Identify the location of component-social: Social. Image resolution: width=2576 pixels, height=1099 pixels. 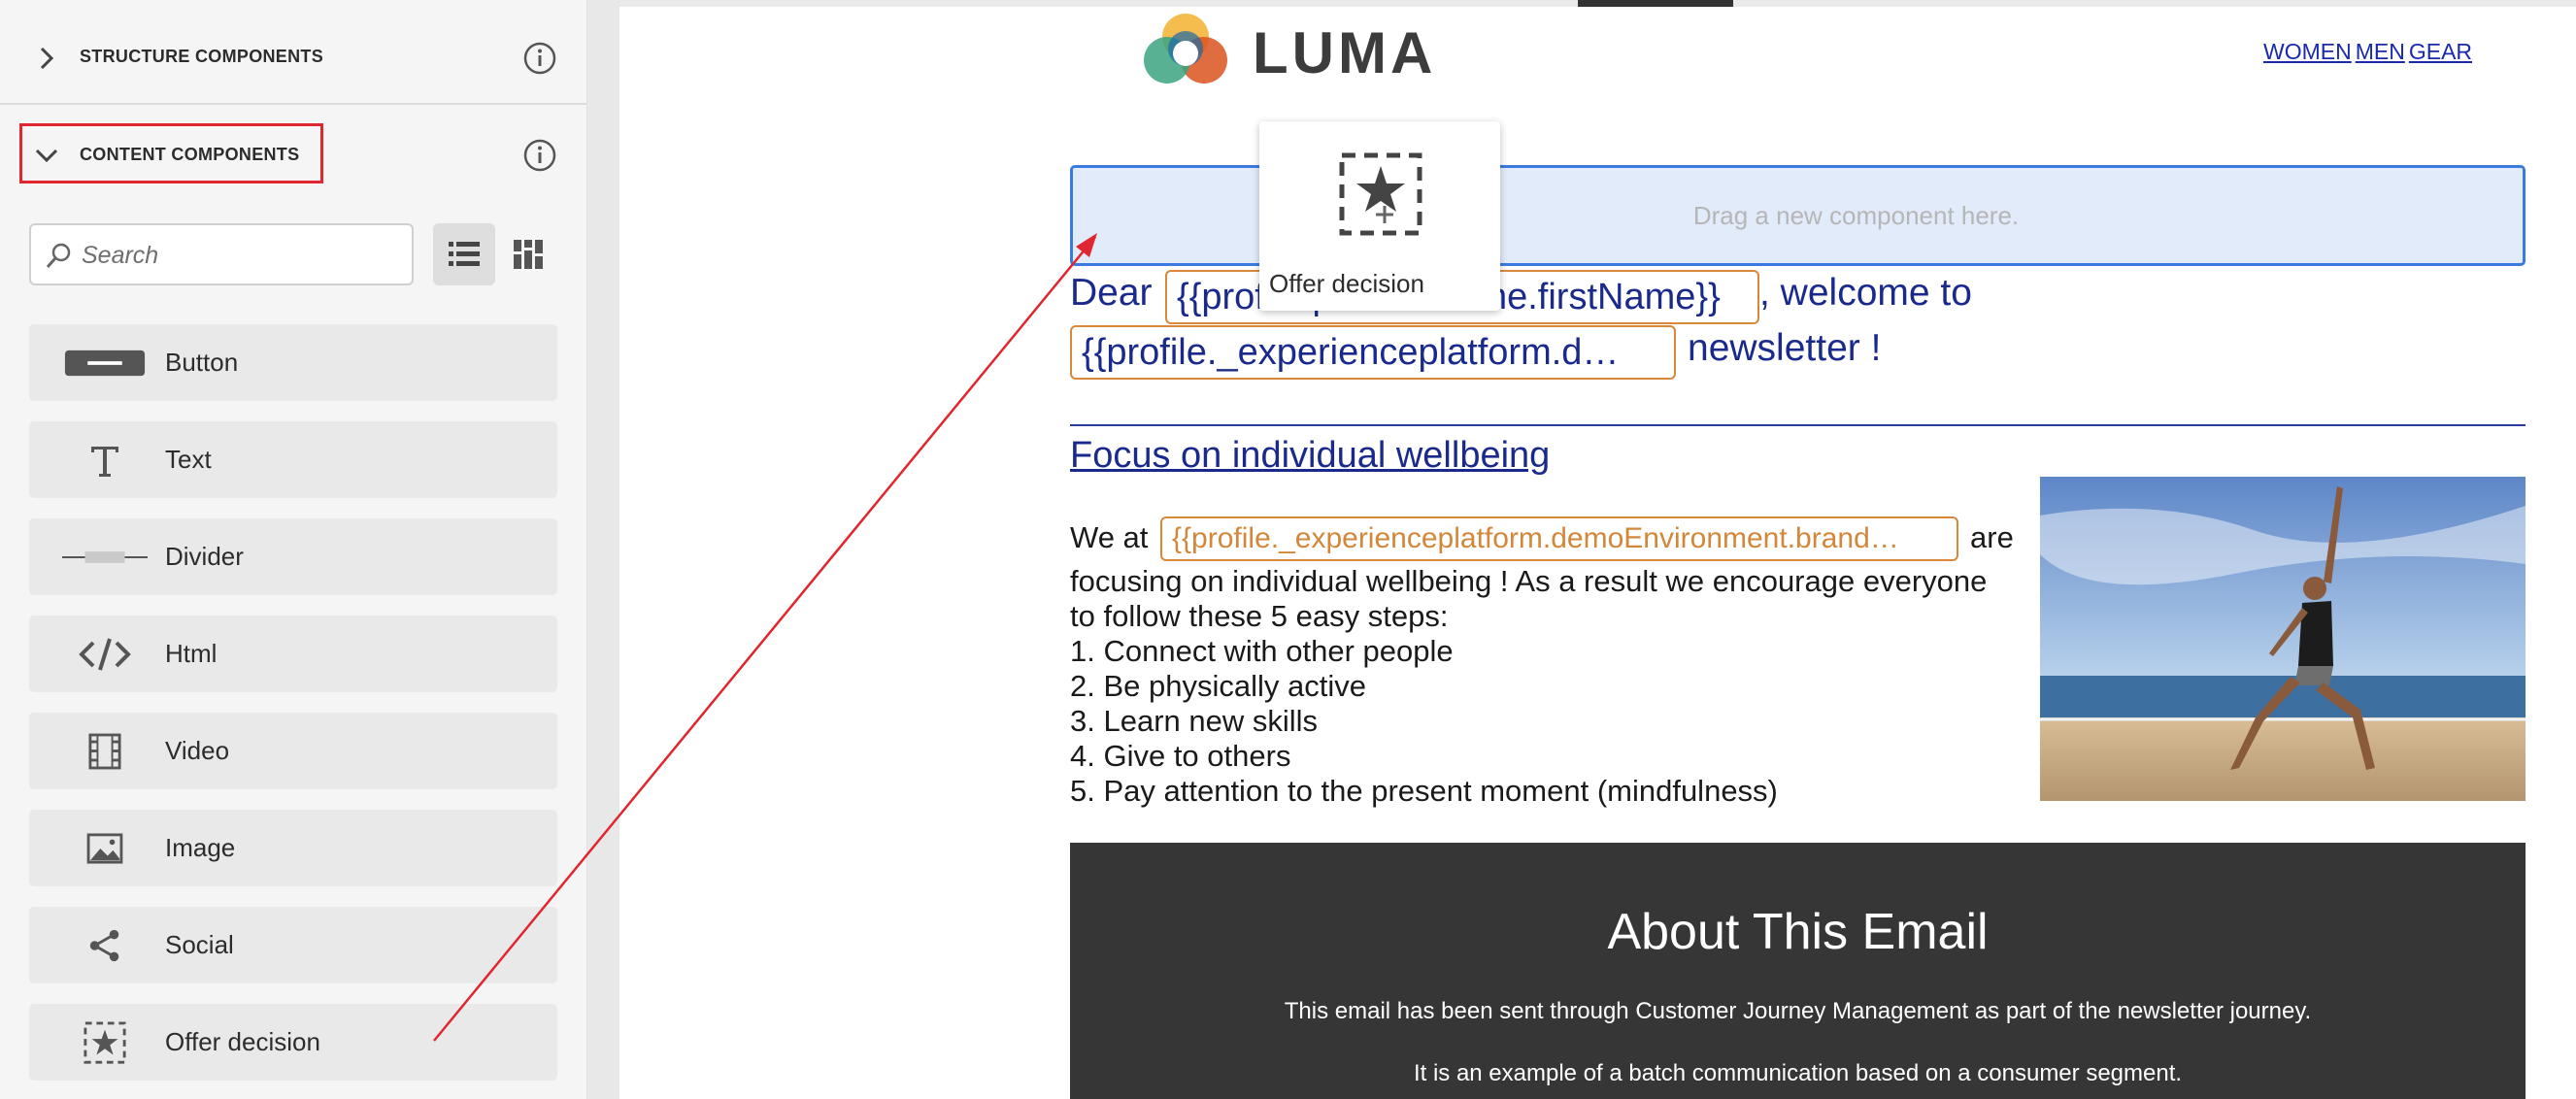
(293, 945).